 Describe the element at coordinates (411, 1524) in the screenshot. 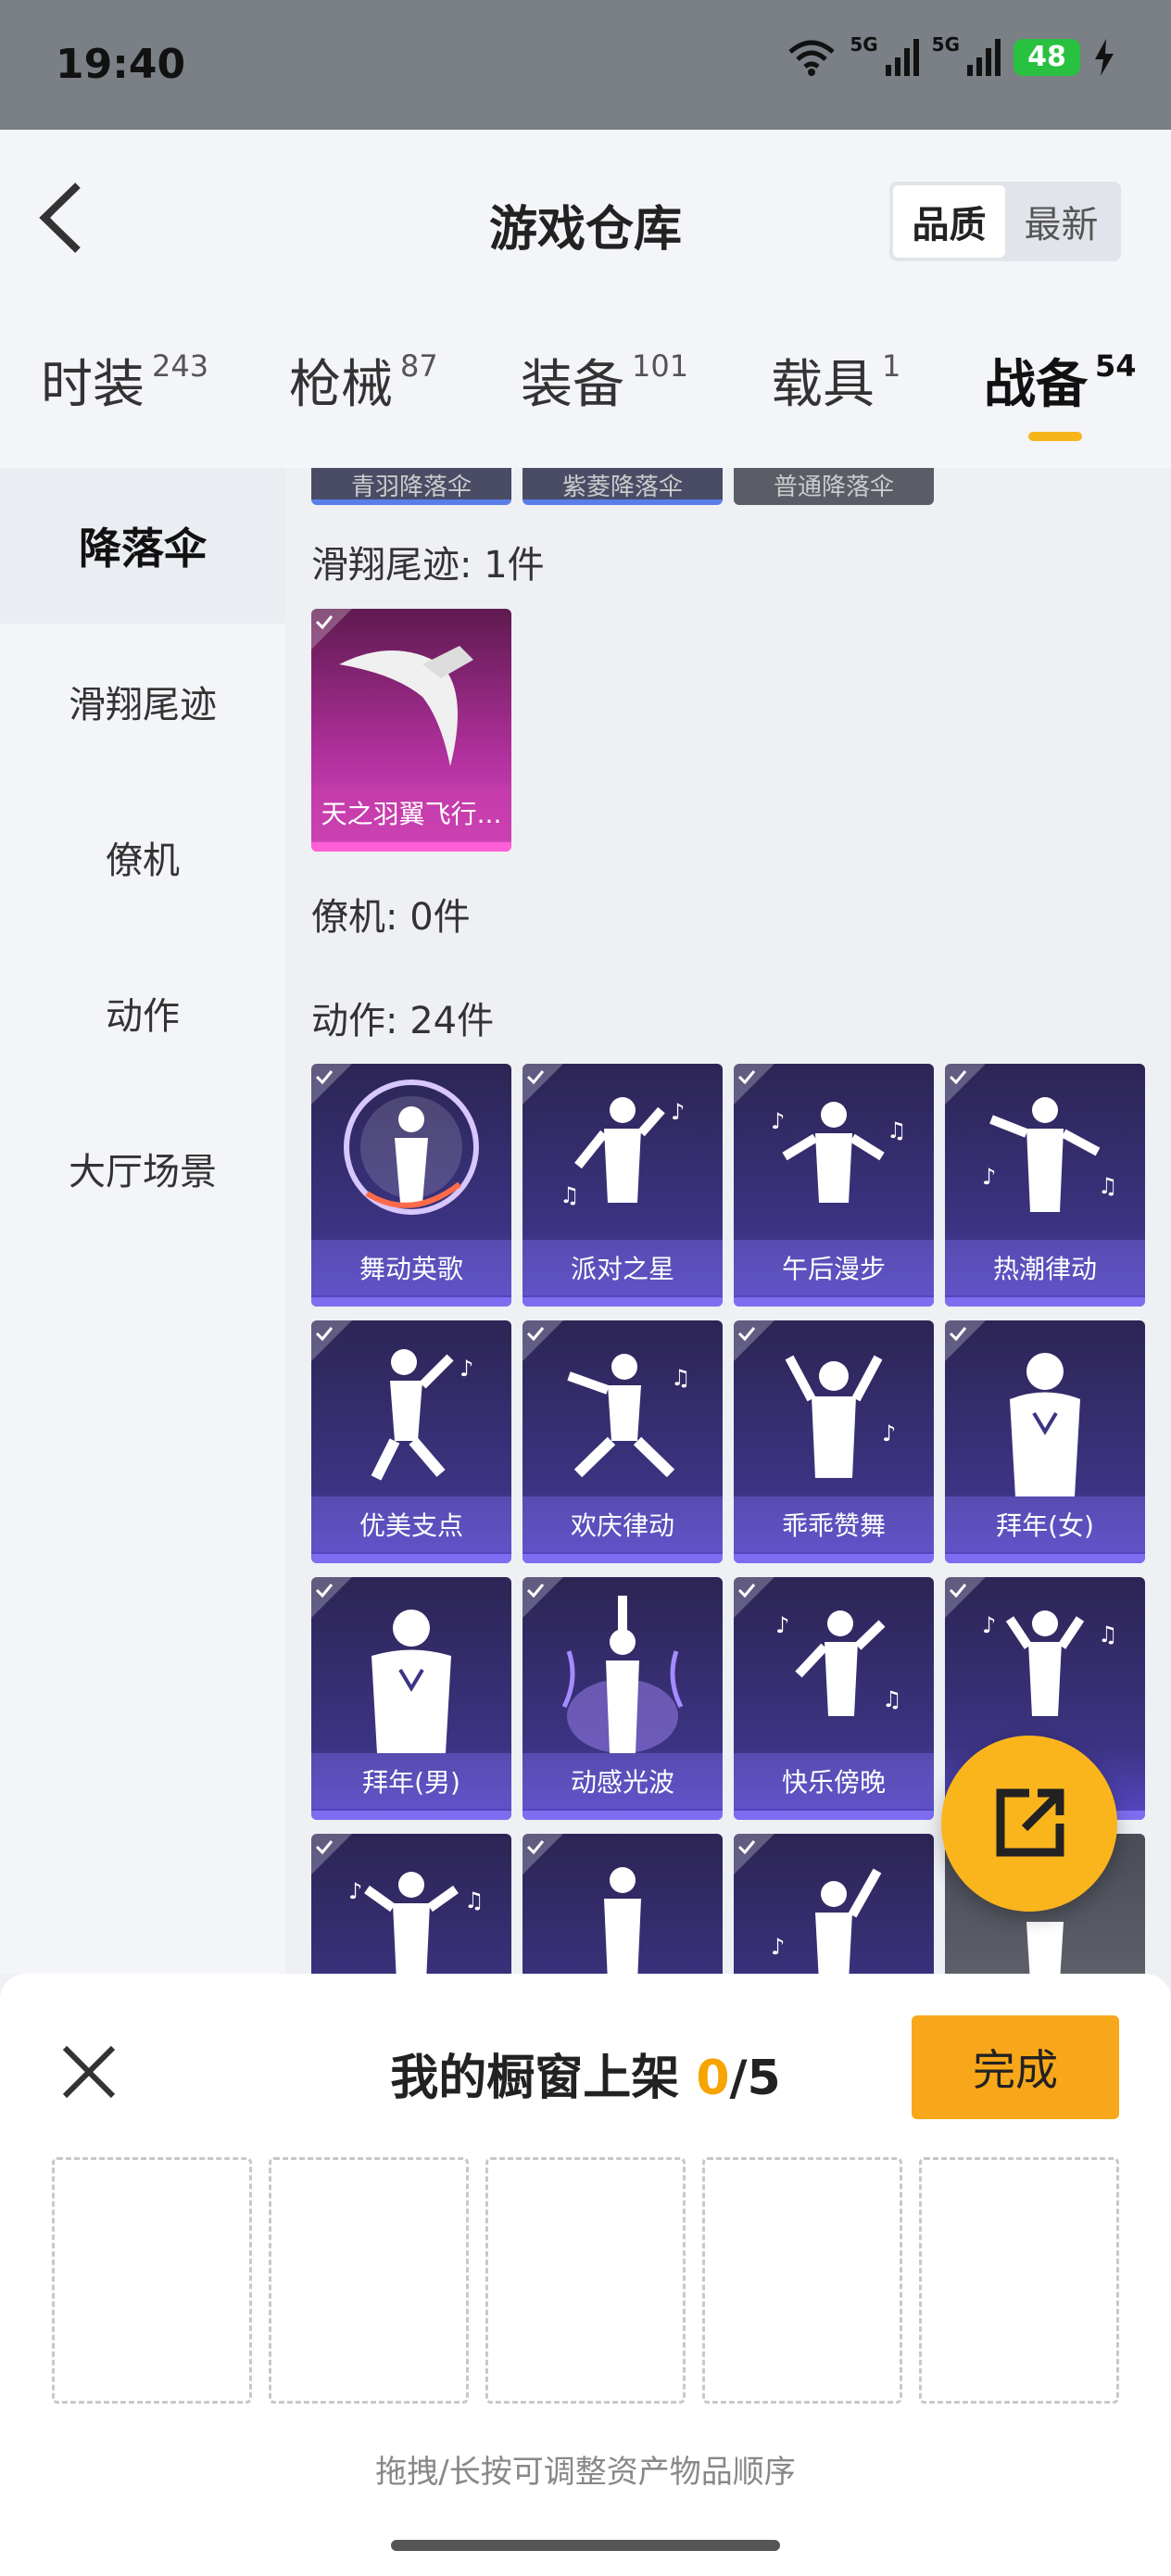

I see `emote-label: 优美支点` at that location.